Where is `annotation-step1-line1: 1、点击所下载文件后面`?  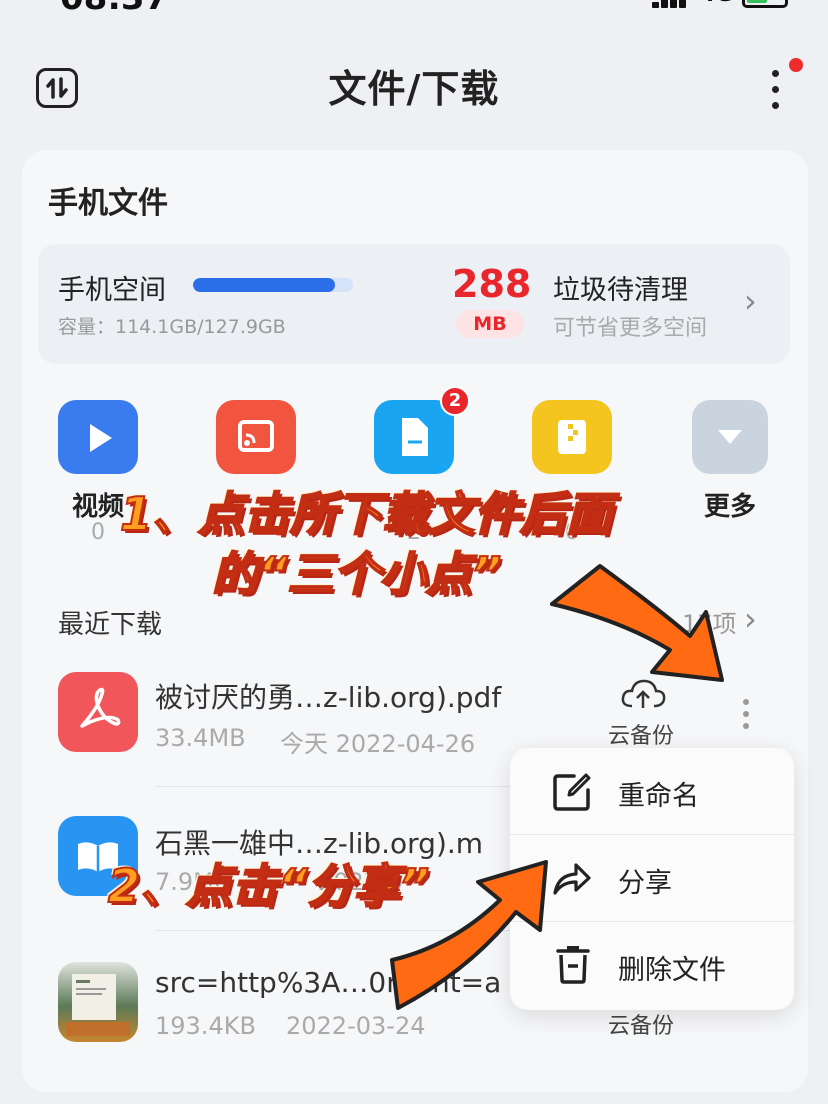
annotation-step1-line1: 1、点击所下载文件后面 is located at coordinates (366, 514).